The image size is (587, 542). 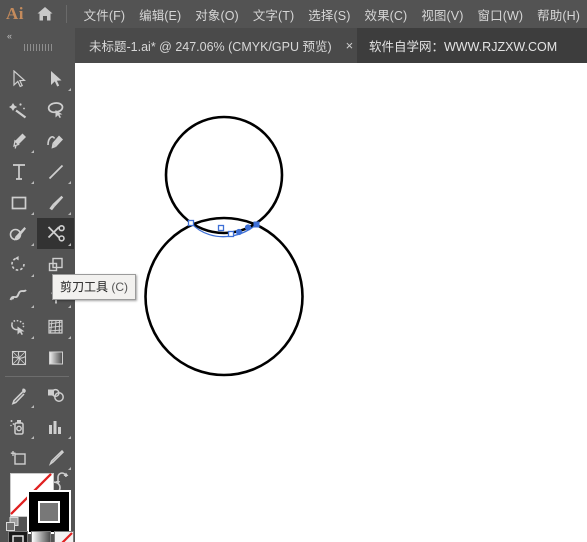 I want to click on watermark-text: 软件自学网：WWW.RJZXW.COM, so click(x=463, y=47).